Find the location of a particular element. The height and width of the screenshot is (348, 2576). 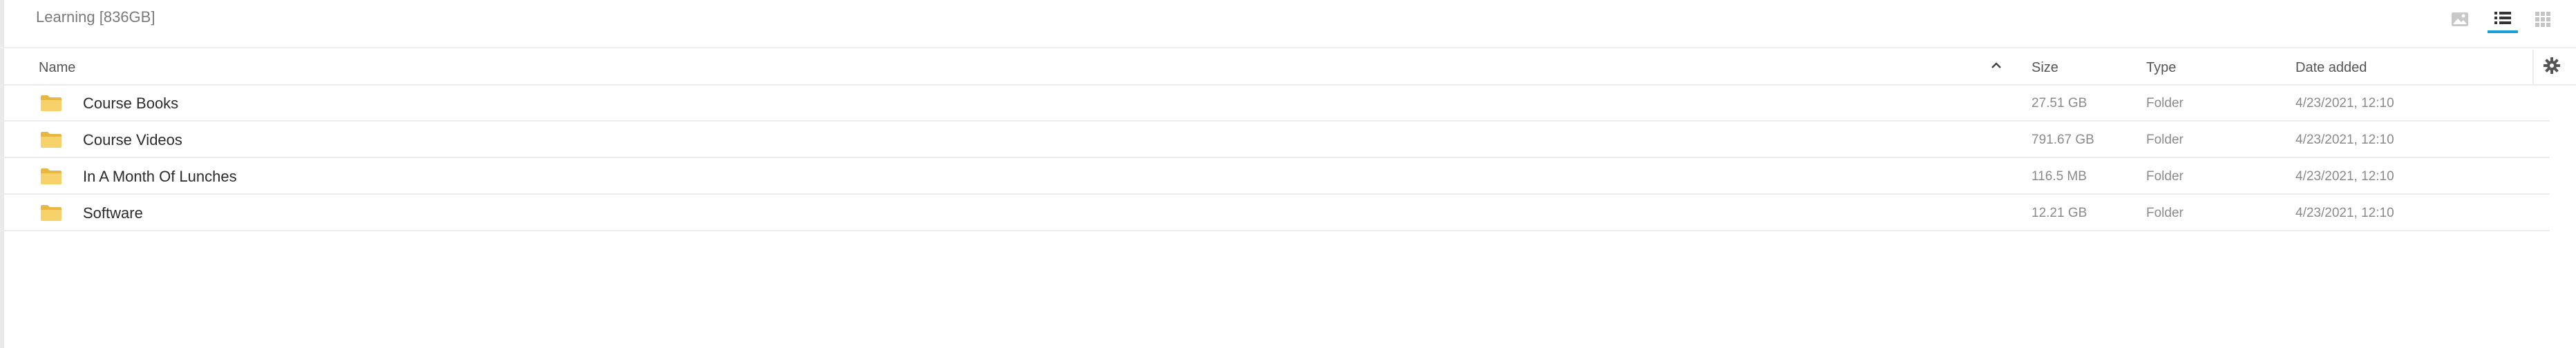

list-icon is located at coordinates (2502, 18).